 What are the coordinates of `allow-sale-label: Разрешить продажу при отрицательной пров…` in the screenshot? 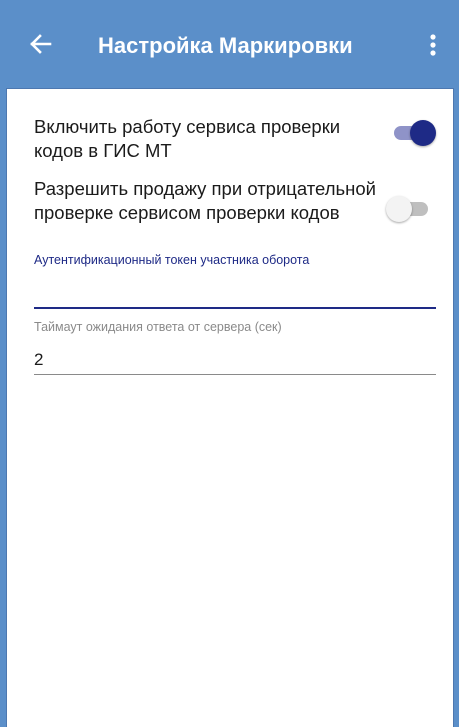 It's located at (205, 200).